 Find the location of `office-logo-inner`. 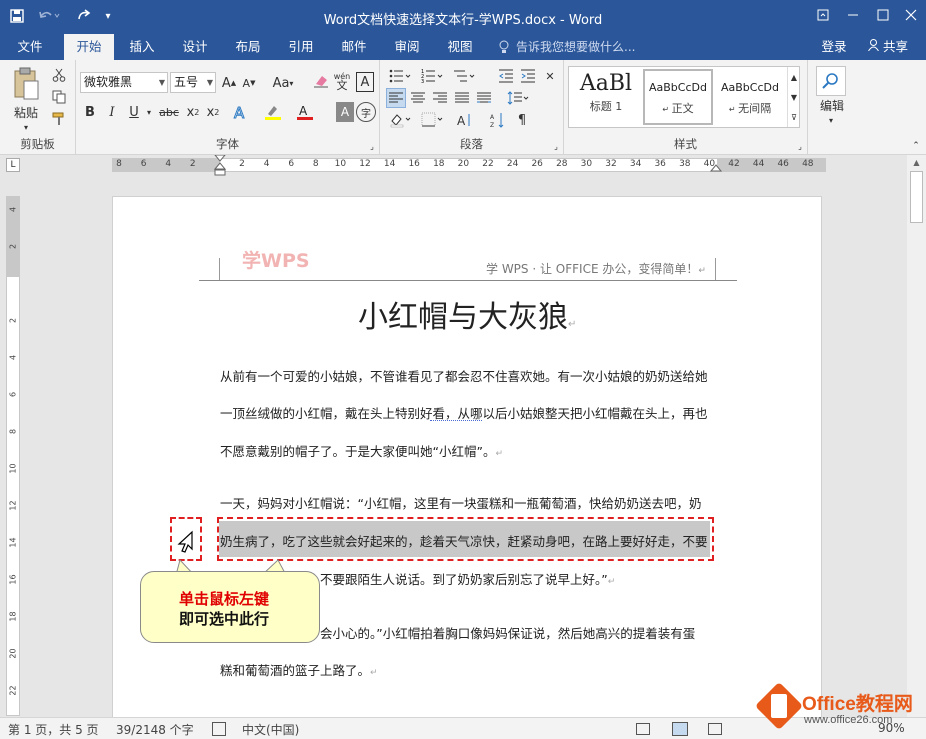

office-logo-inner is located at coordinates (779, 706).